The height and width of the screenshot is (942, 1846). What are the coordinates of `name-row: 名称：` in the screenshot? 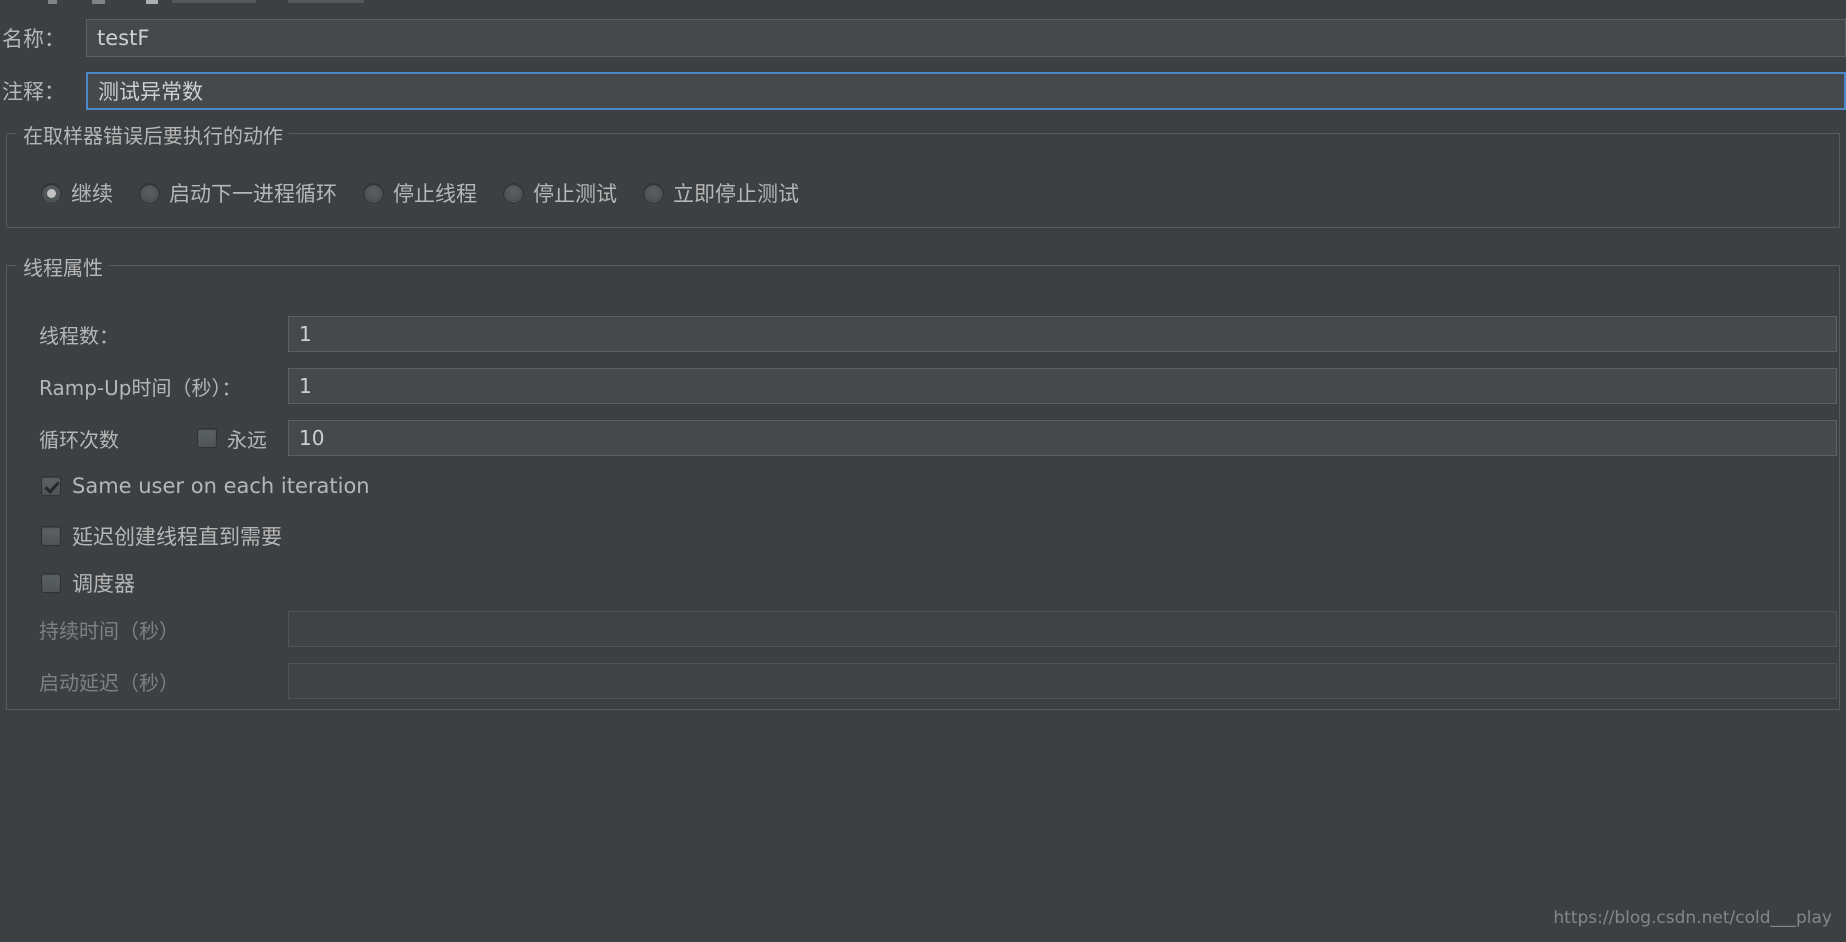 It's located at (923, 38).